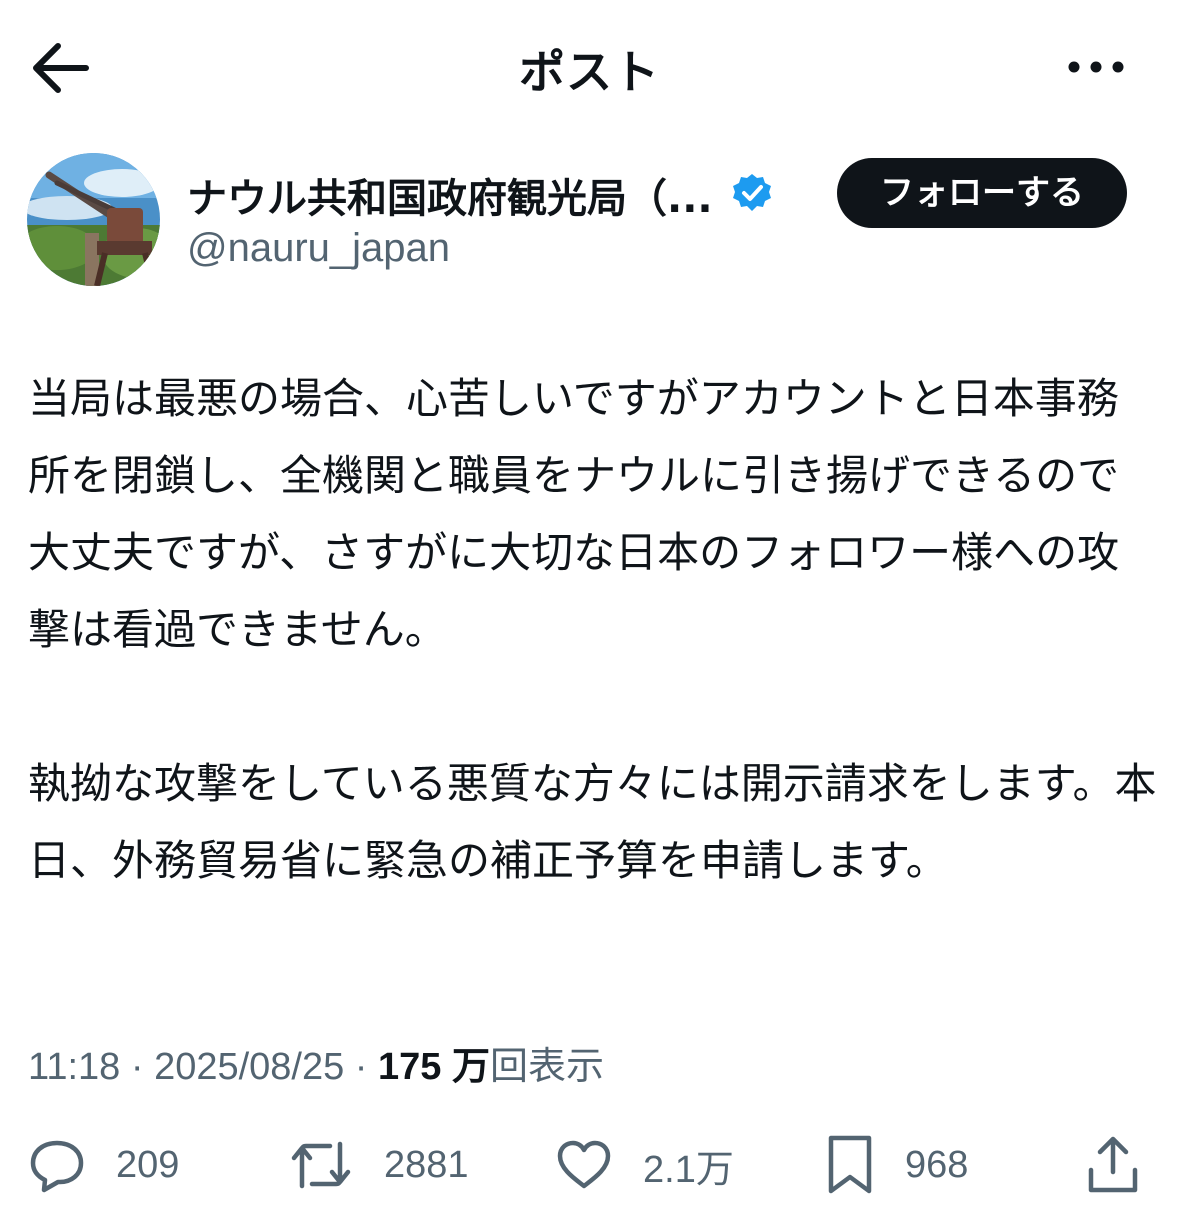 This screenshot has height=1221, width=1179. Describe the element at coordinates (57, 1166) in the screenshot. I see `reply-icon` at that location.